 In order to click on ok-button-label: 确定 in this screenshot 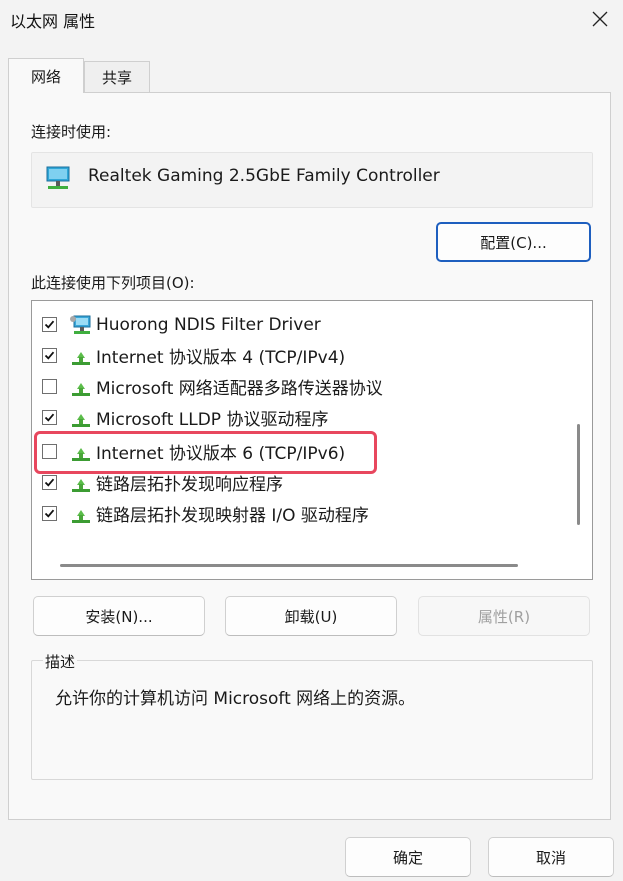, I will do `click(407, 857)`.